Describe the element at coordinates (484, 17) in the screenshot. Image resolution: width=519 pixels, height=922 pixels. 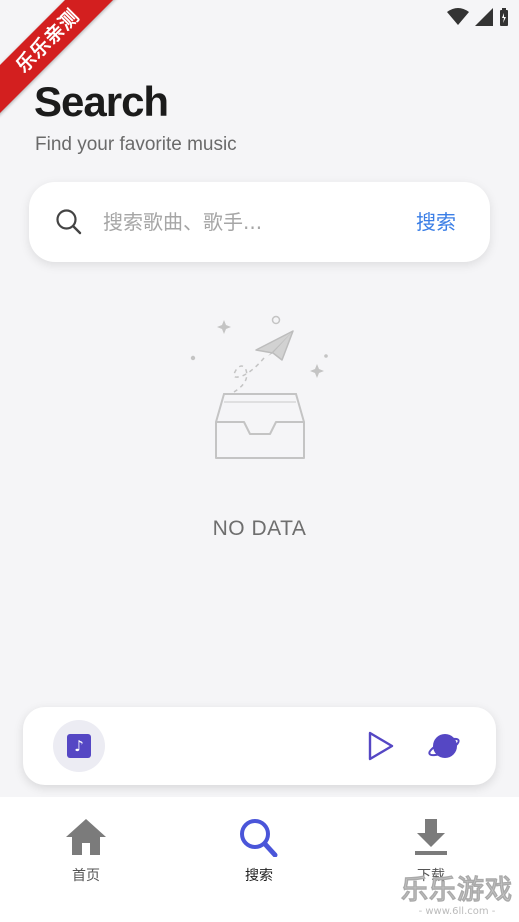
I see `signal-icon` at that location.